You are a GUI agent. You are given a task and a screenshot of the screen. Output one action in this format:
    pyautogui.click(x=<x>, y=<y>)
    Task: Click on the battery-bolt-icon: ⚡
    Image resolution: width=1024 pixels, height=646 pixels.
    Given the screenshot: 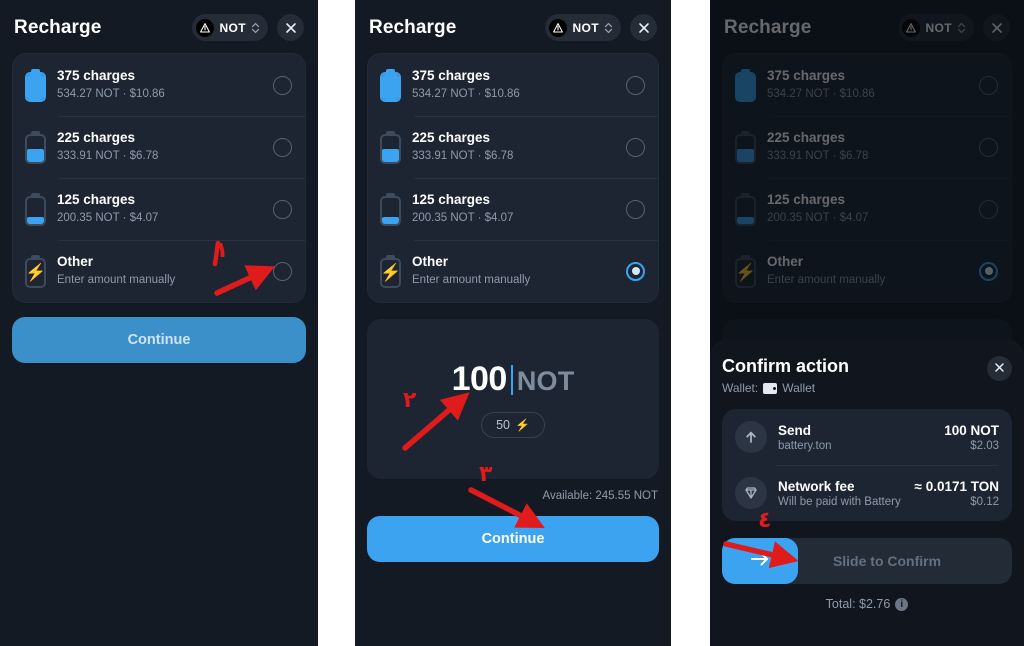 What is the action you would take?
    pyautogui.click(x=745, y=271)
    